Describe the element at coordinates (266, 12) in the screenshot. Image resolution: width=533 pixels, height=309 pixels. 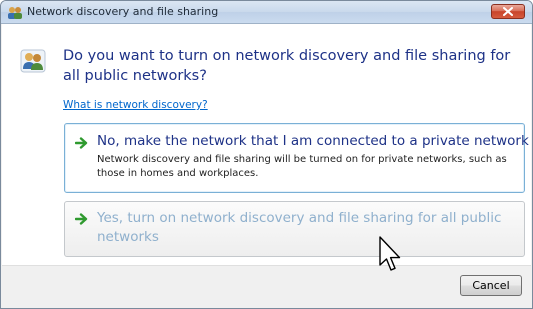
I see `title-bar: Network discovery and file sharing` at that location.